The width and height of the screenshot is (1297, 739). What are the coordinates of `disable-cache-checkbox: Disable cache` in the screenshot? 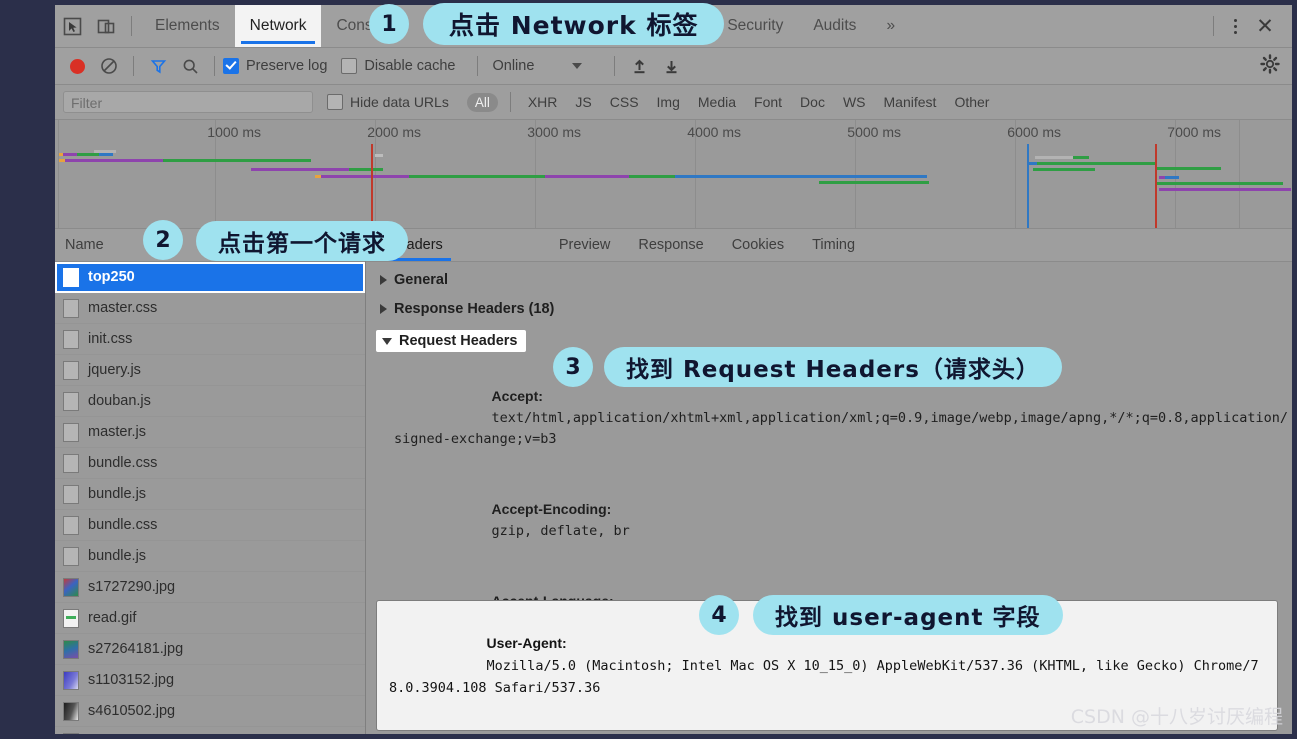 It's located at (398, 66).